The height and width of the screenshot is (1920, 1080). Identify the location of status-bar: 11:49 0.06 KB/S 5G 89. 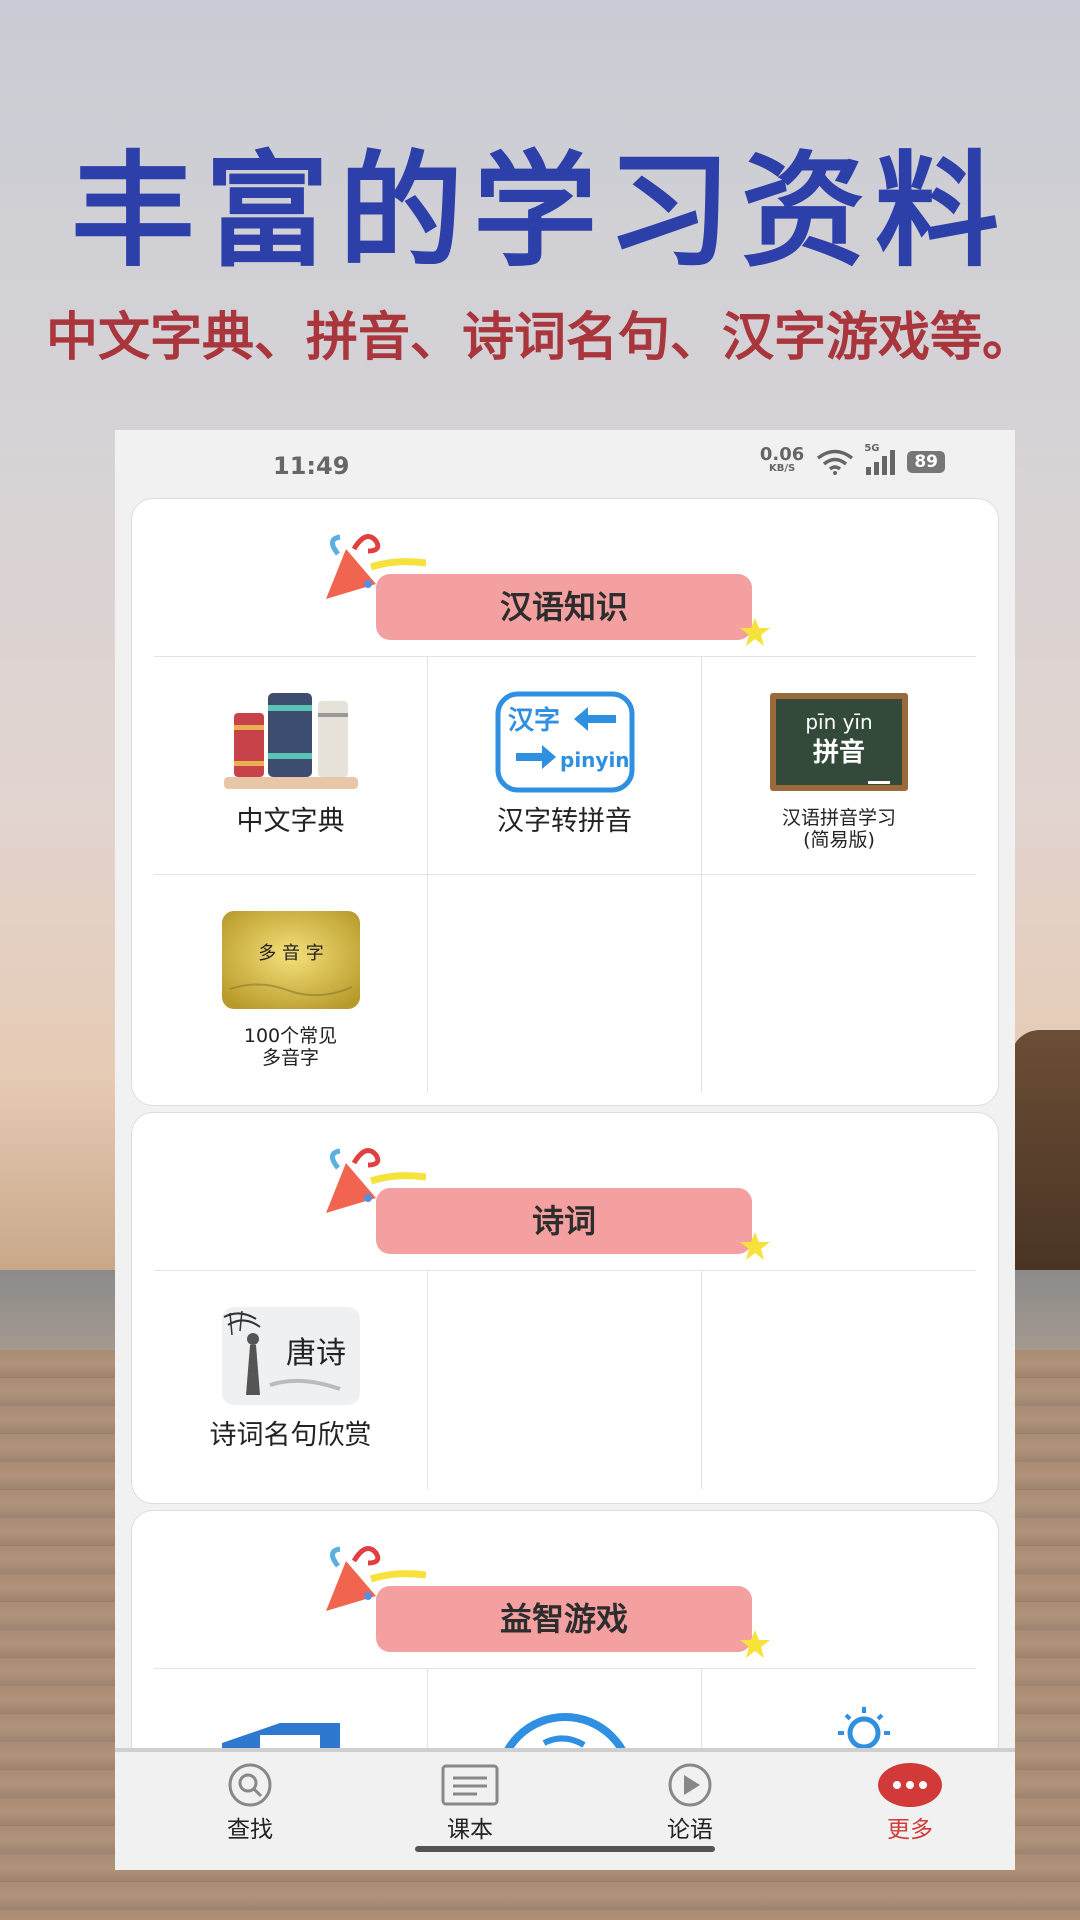
(565, 465).